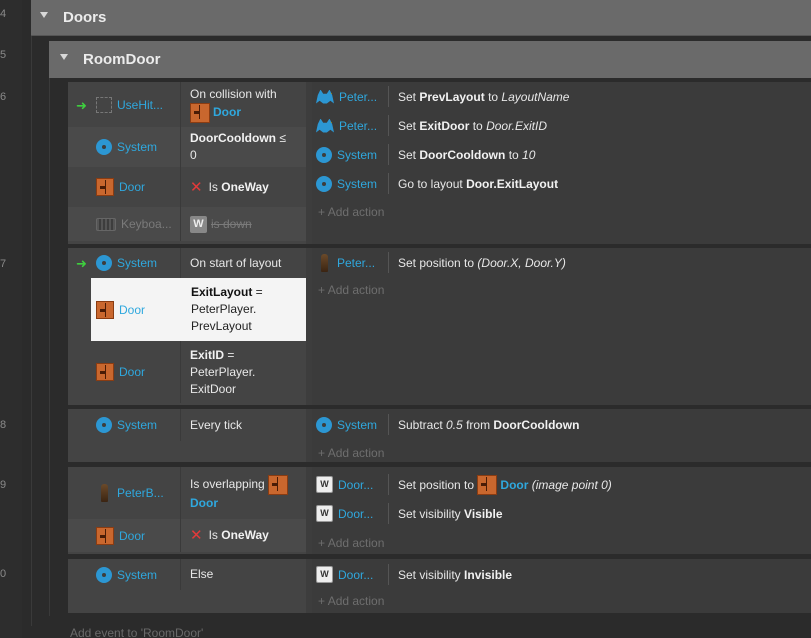 This screenshot has height=638, width=811. What do you see at coordinates (561, 96) in the screenshot?
I see `action-row: Peter... Set PrevLayout to LayoutName` at bounding box center [561, 96].